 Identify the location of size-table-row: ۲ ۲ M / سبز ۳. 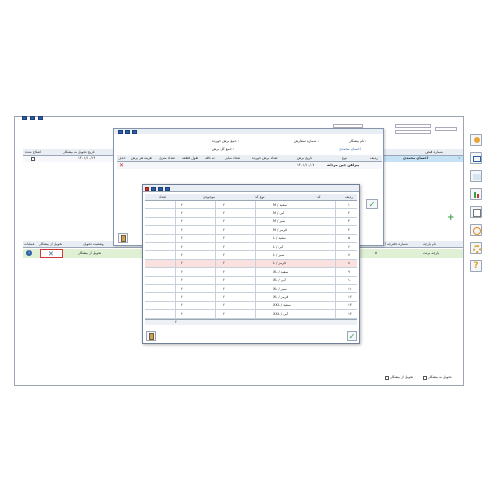
(251, 222).